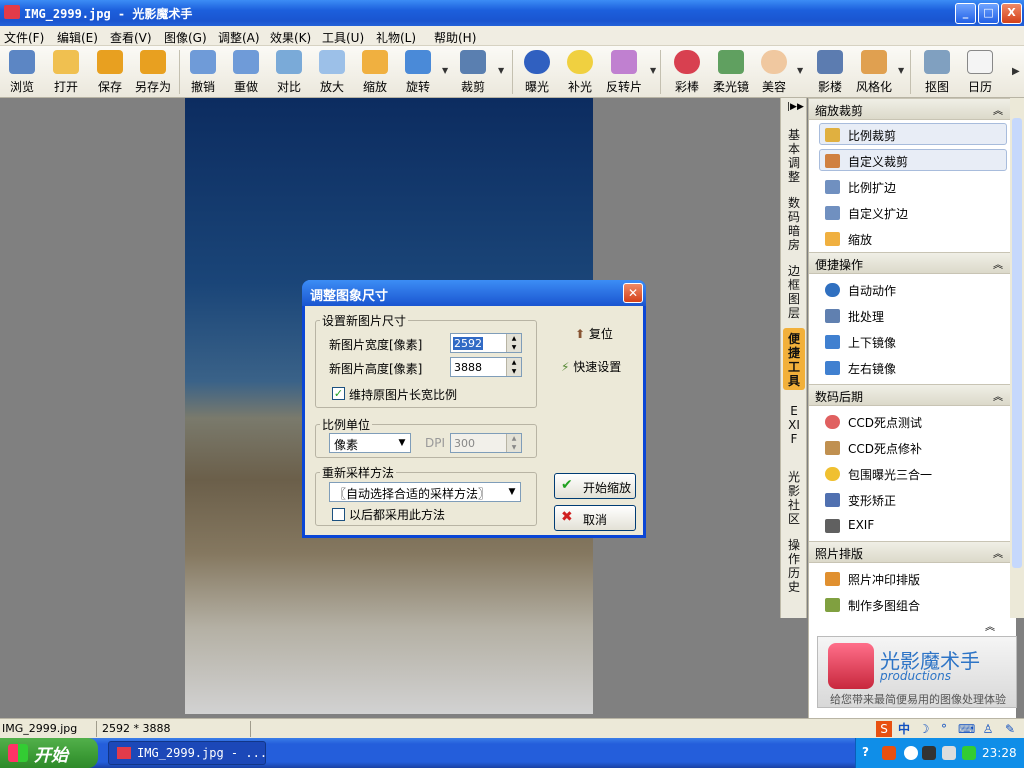 The width and height of the screenshot is (1024, 768). I want to click on menu-effect: 效果(K), so click(290, 37).